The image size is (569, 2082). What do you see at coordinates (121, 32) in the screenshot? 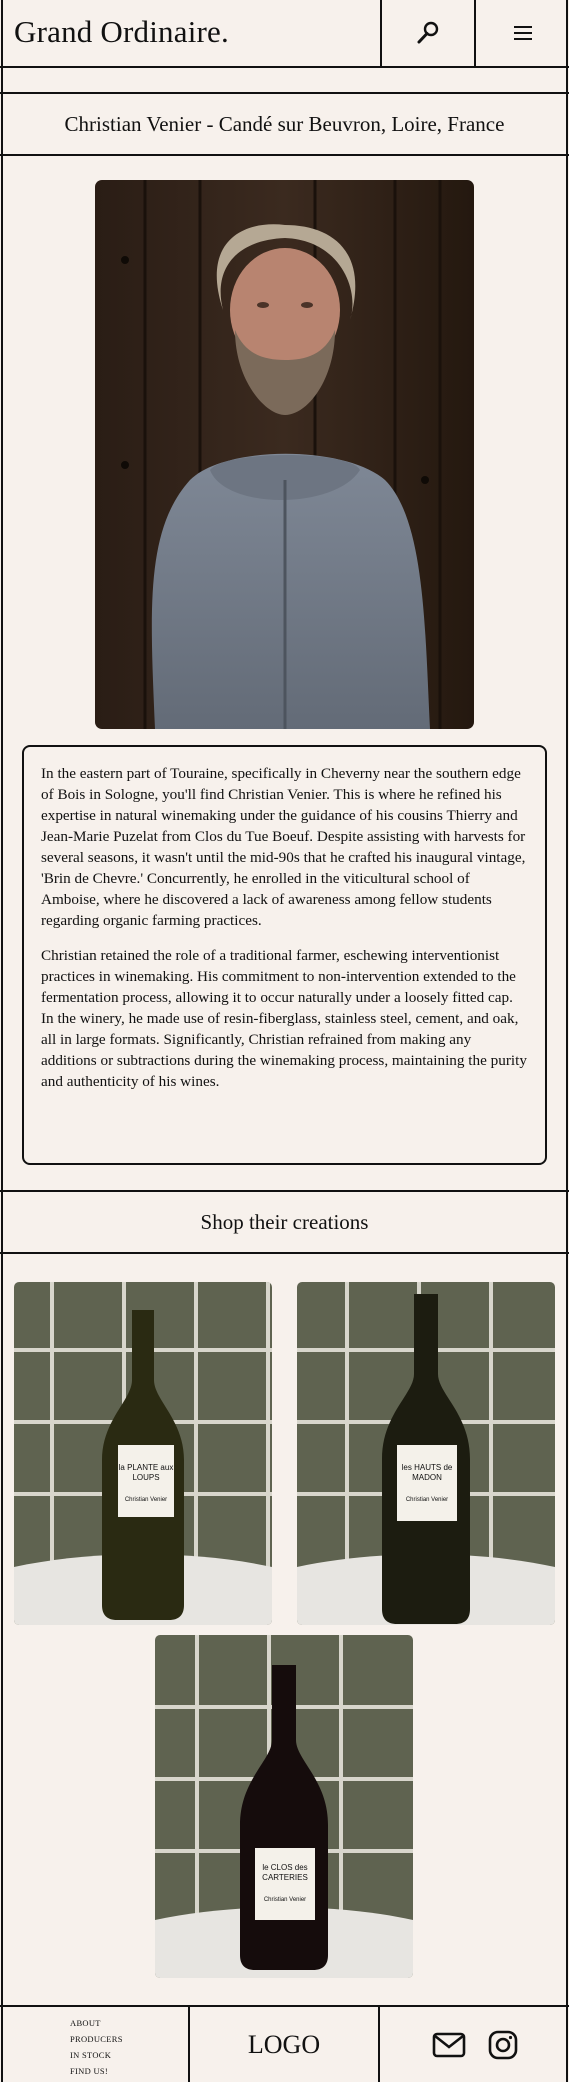
I see `brand-logo: Grand Ordinaire.` at bounding box center [121, 32].